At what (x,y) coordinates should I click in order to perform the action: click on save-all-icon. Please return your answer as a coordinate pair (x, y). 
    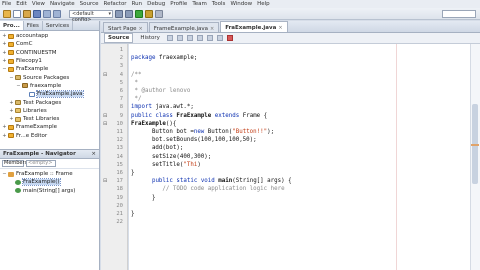
    Looking at the image, I should click on (37, 13).